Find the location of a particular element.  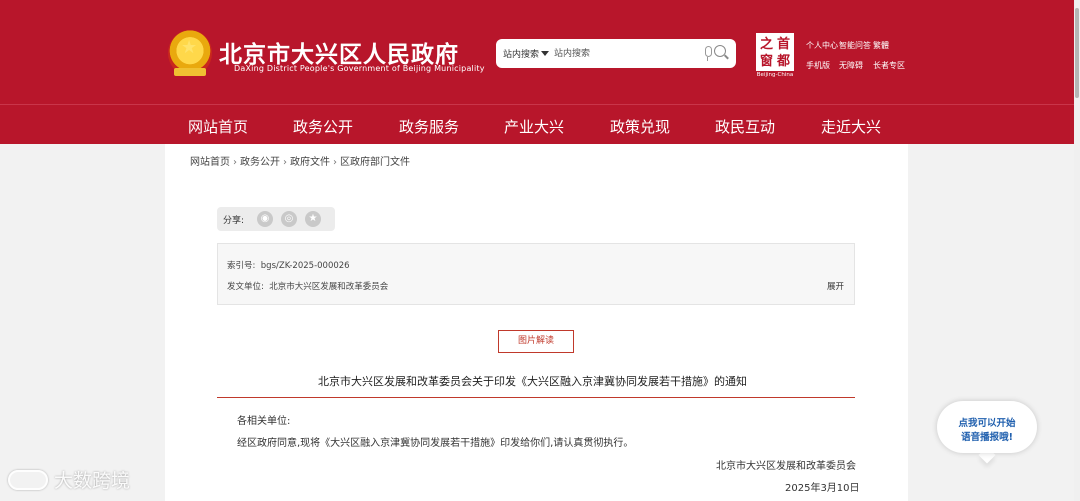

logo-char: 窗 is located at coordinates (767, 61).